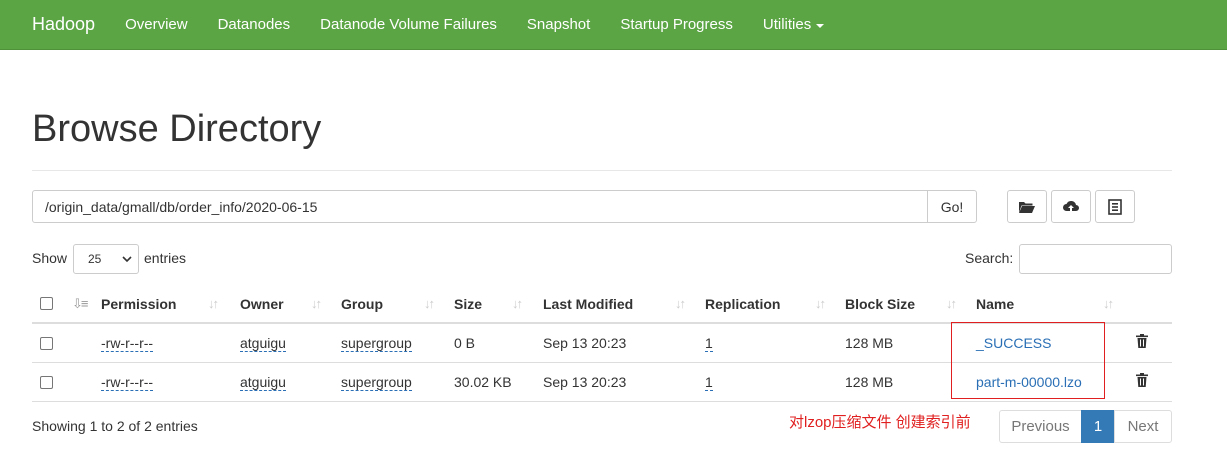  I want to click on column-header-group: Group, so click(362, 304).